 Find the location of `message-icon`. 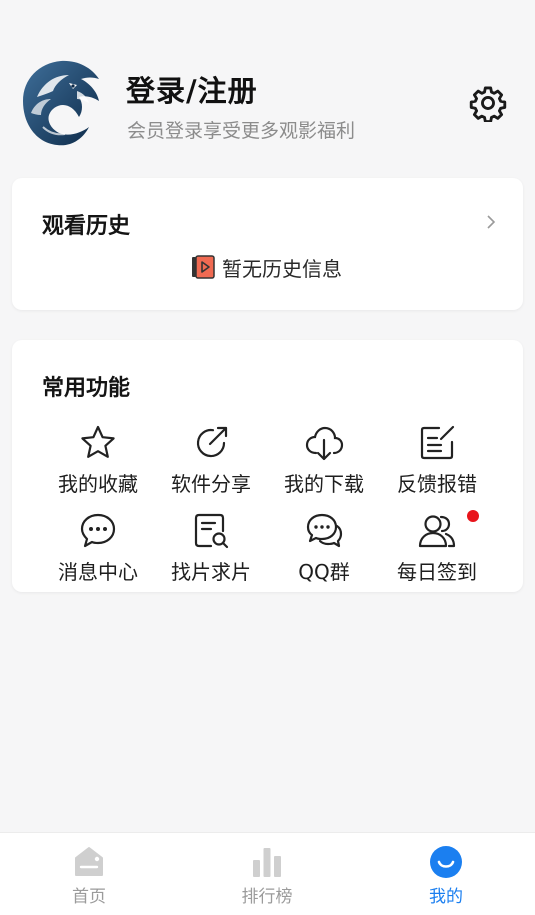

message-icon is located at coordinates (98, 530).